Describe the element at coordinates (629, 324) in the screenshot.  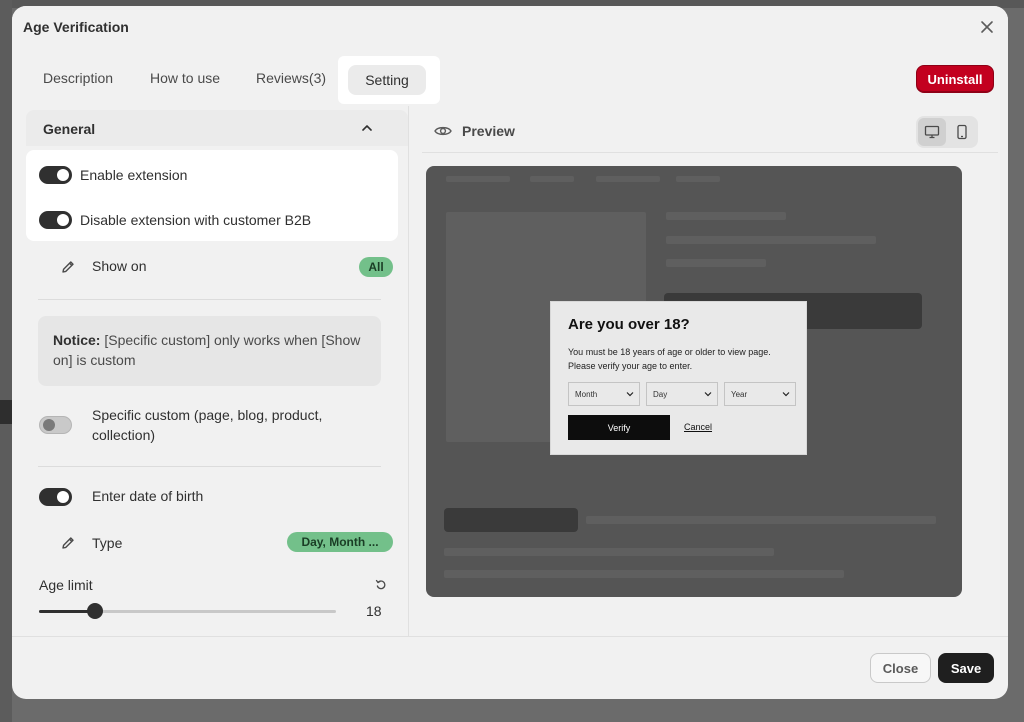
I see `popup-title: Are you over 18?` at that location.